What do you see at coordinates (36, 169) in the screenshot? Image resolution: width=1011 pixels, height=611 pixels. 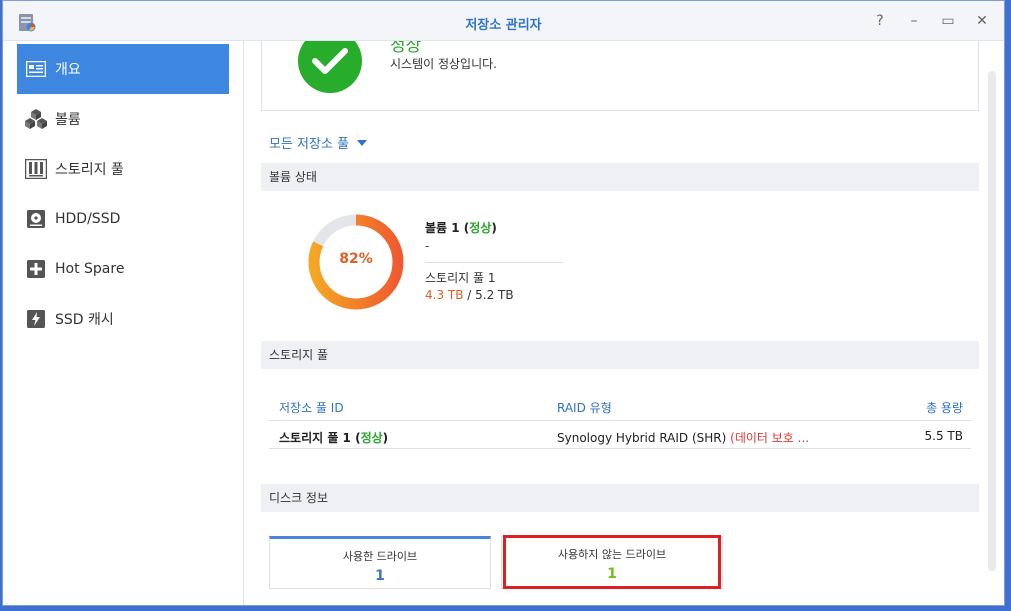 I see `storage-pool-icon` at bounding box center [36, 169].